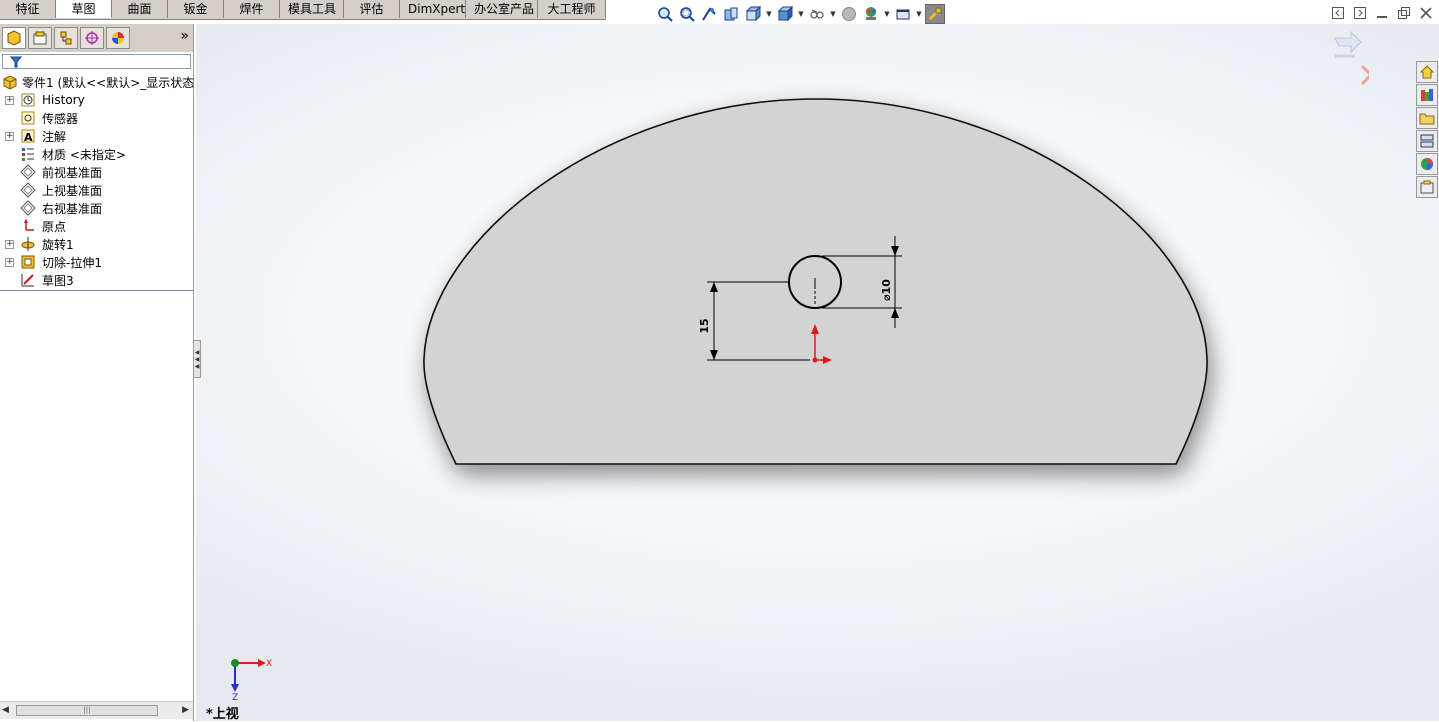 The width and height of the screenshot is (1439, 722). I want to click on tree-item-history: + History, so click(96, 100).